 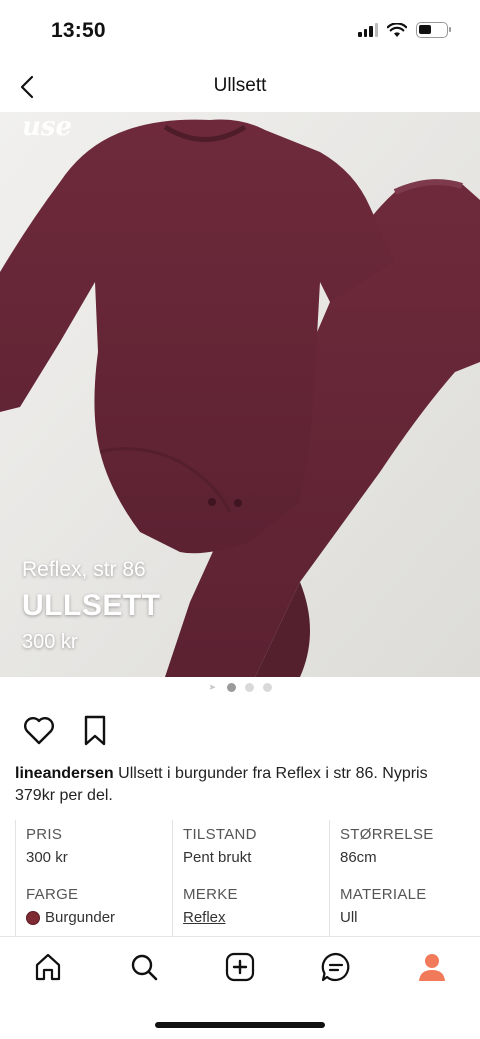 I want to click on battery-icon, so click(x=433, y=30).